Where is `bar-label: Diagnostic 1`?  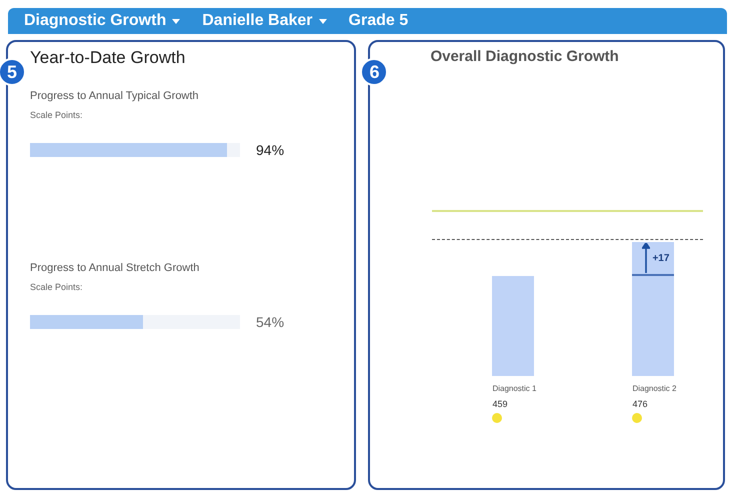 bar-label: Diagnostic 1 is located at coordinates (514, 388).